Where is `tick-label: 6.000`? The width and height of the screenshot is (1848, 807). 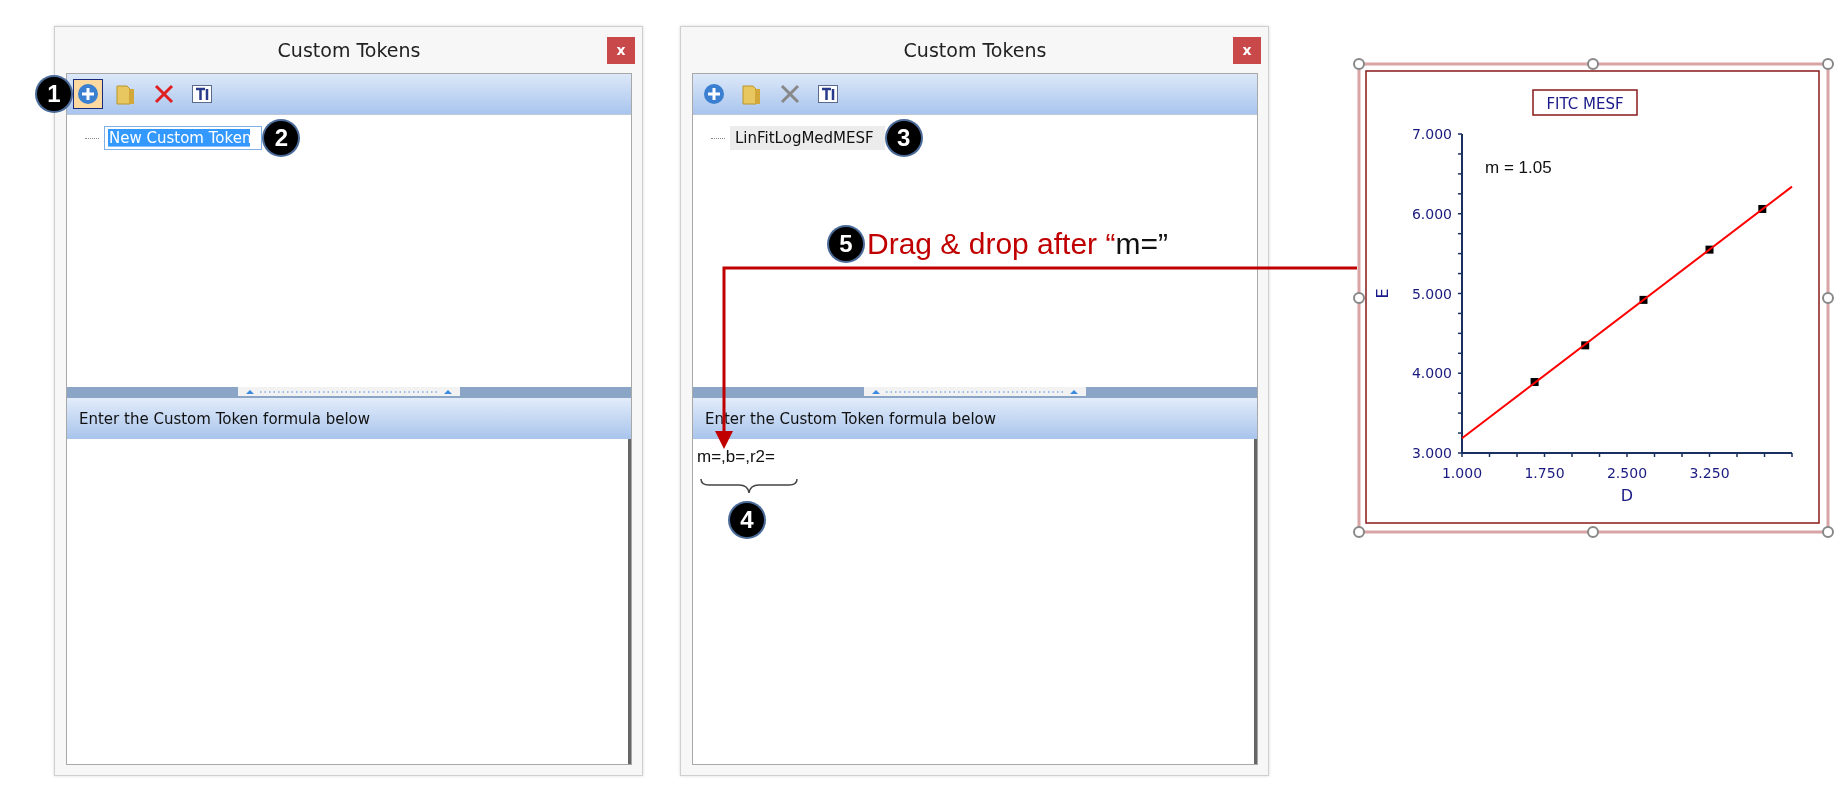
tick-label: 6.000 is located at coordinates (1431, 213).